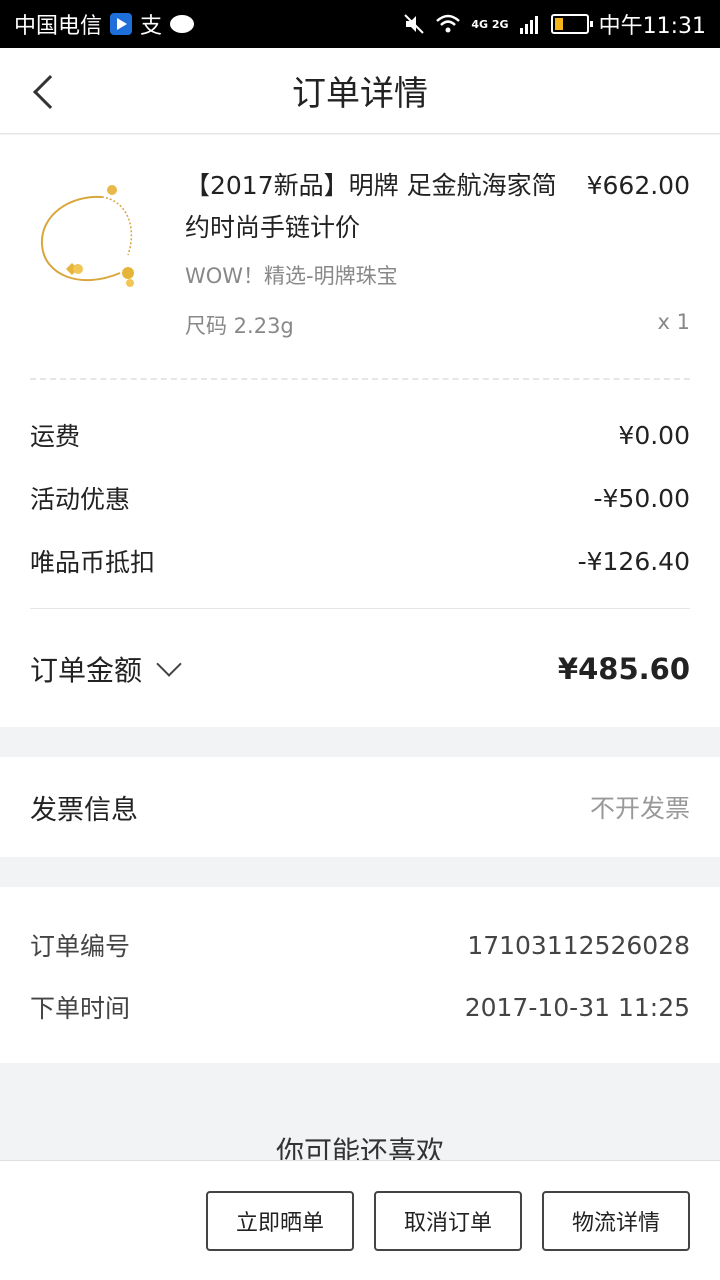 Image resolution: width=720 pixels, height=1280 pixels. I want to click on fee-label: 唯品币抵扣, so click(93, 562).